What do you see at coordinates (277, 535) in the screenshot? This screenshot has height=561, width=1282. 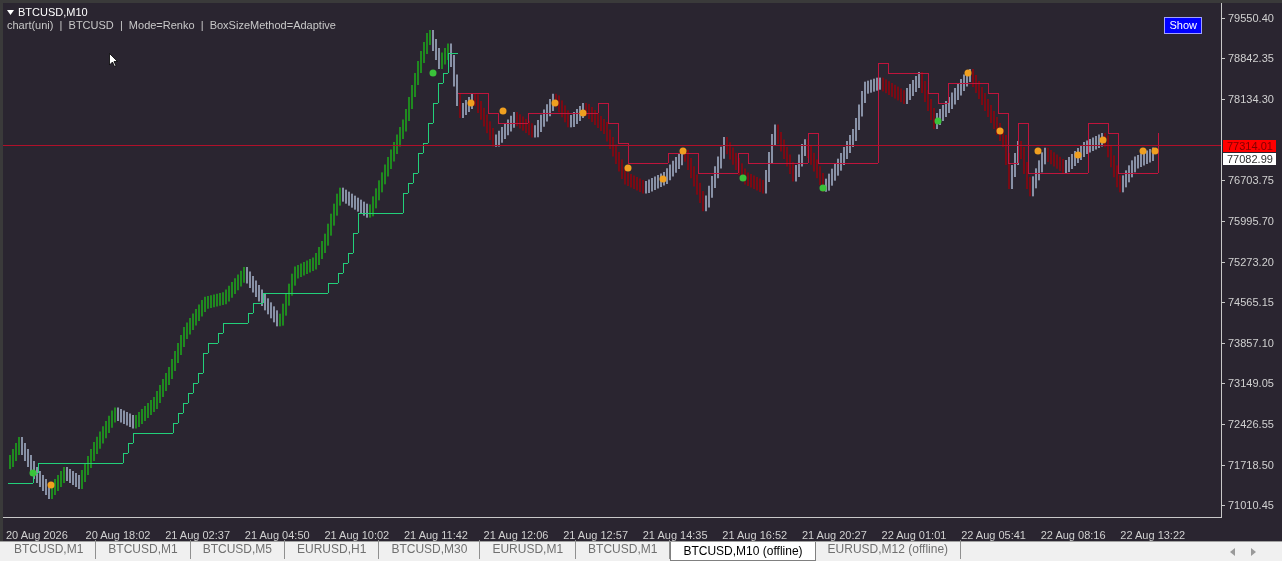 I see `time-axis-label: 21 Aug 04:50` at bounding box center [277, 535].